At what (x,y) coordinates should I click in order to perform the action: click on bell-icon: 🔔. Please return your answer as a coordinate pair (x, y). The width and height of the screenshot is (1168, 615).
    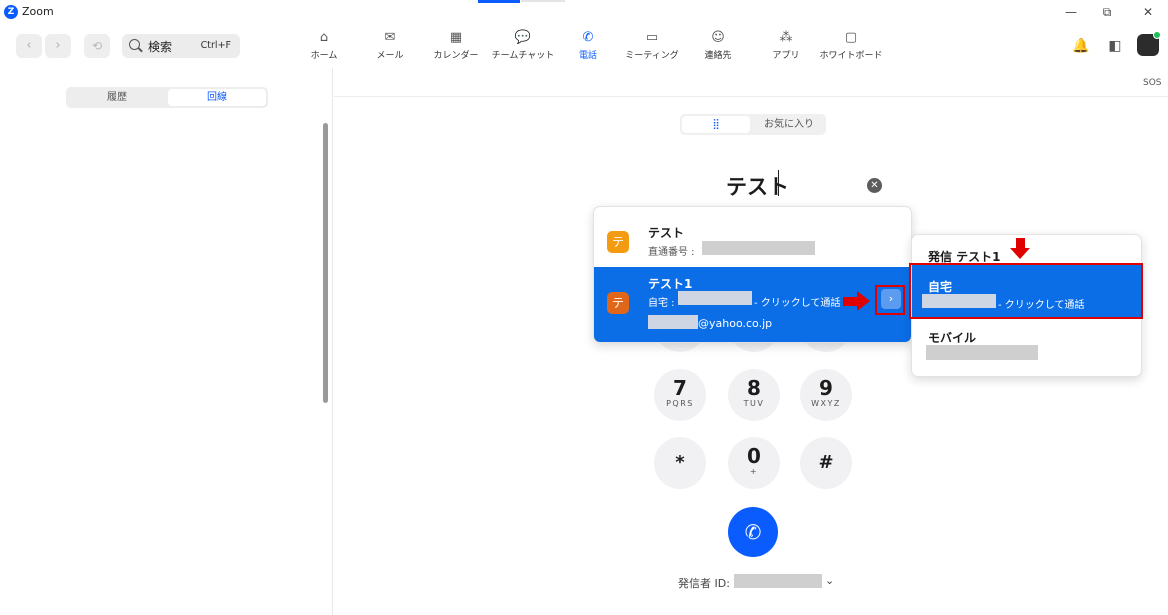
    Looking at the image, I should click on (1081, 46).